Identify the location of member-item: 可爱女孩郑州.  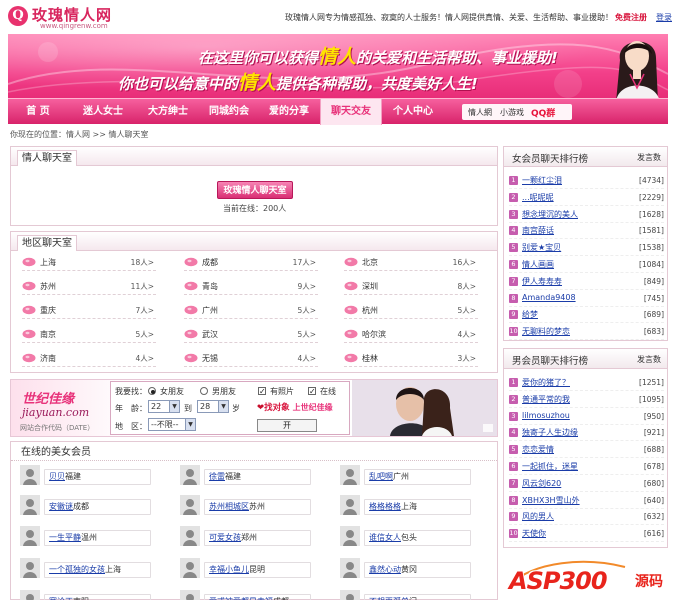
(247, 536).